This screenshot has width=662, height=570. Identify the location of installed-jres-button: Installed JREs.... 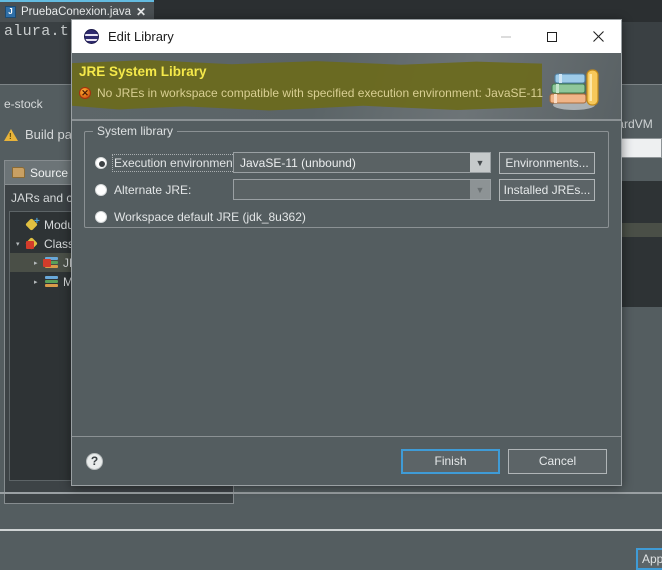
(547, 189).